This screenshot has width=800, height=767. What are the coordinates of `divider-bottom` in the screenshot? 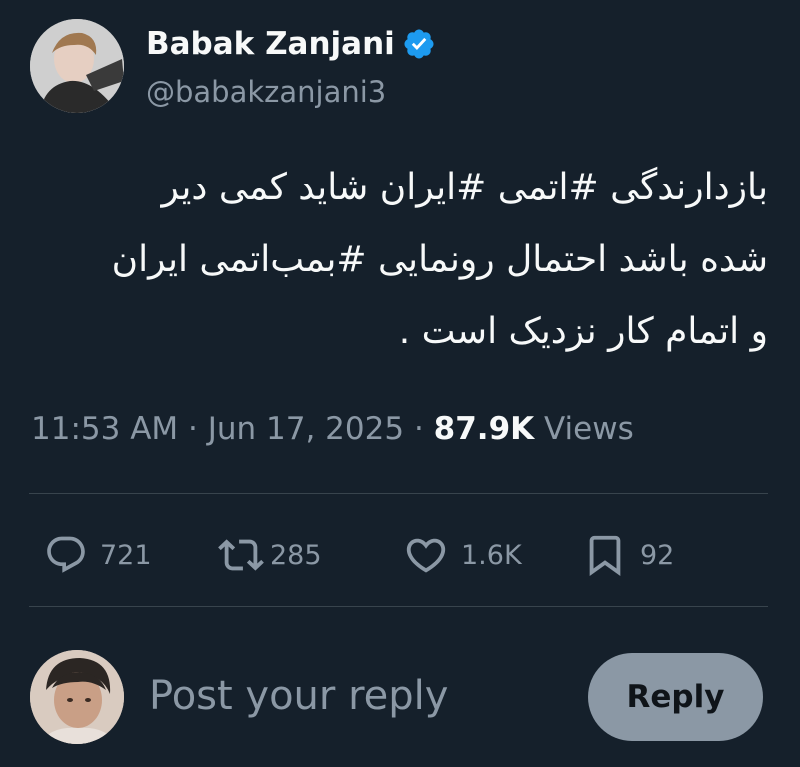 It's located at (398, 606).